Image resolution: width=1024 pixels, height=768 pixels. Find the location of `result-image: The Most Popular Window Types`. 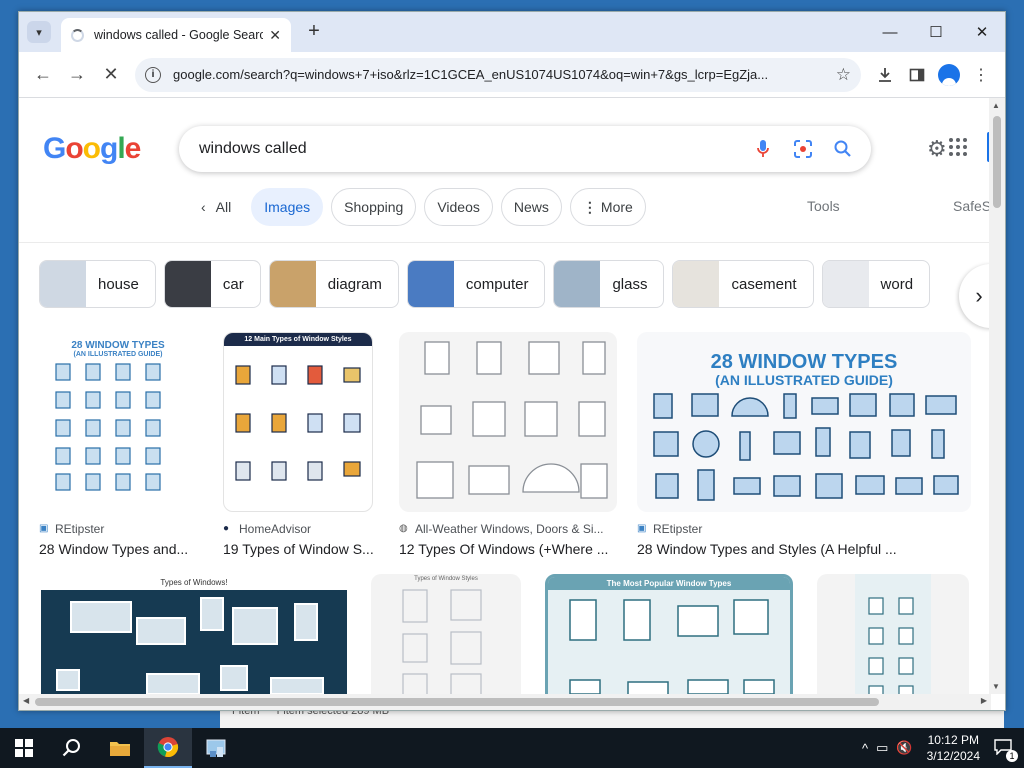

result-image: The Most Popular Window Types is located at coordinates (669, 634).